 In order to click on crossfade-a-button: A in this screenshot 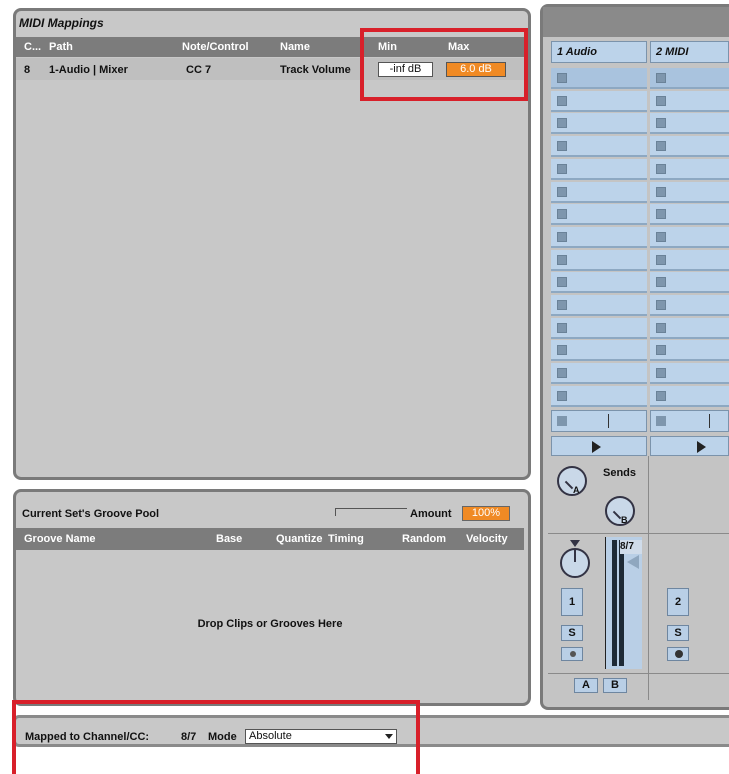, I will do `click(586, 685)`.